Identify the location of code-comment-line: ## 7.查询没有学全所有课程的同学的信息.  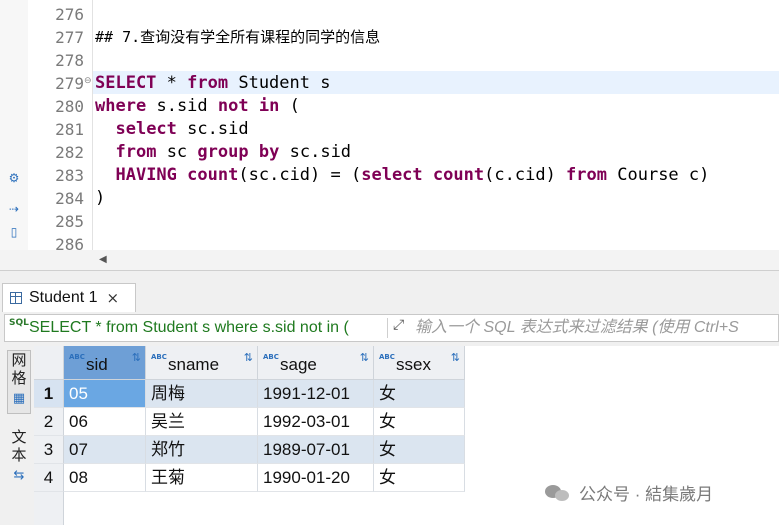
(238, 37).